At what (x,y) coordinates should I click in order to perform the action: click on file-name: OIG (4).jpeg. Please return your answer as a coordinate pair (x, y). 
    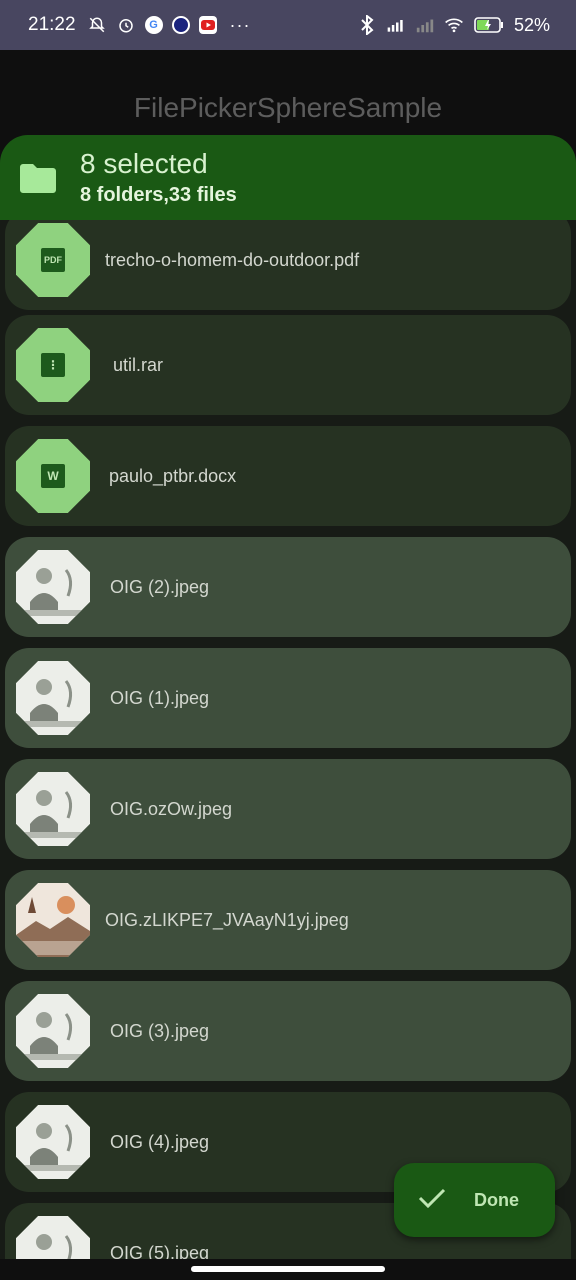
    Looking at the image, I should click on (160, 1141).